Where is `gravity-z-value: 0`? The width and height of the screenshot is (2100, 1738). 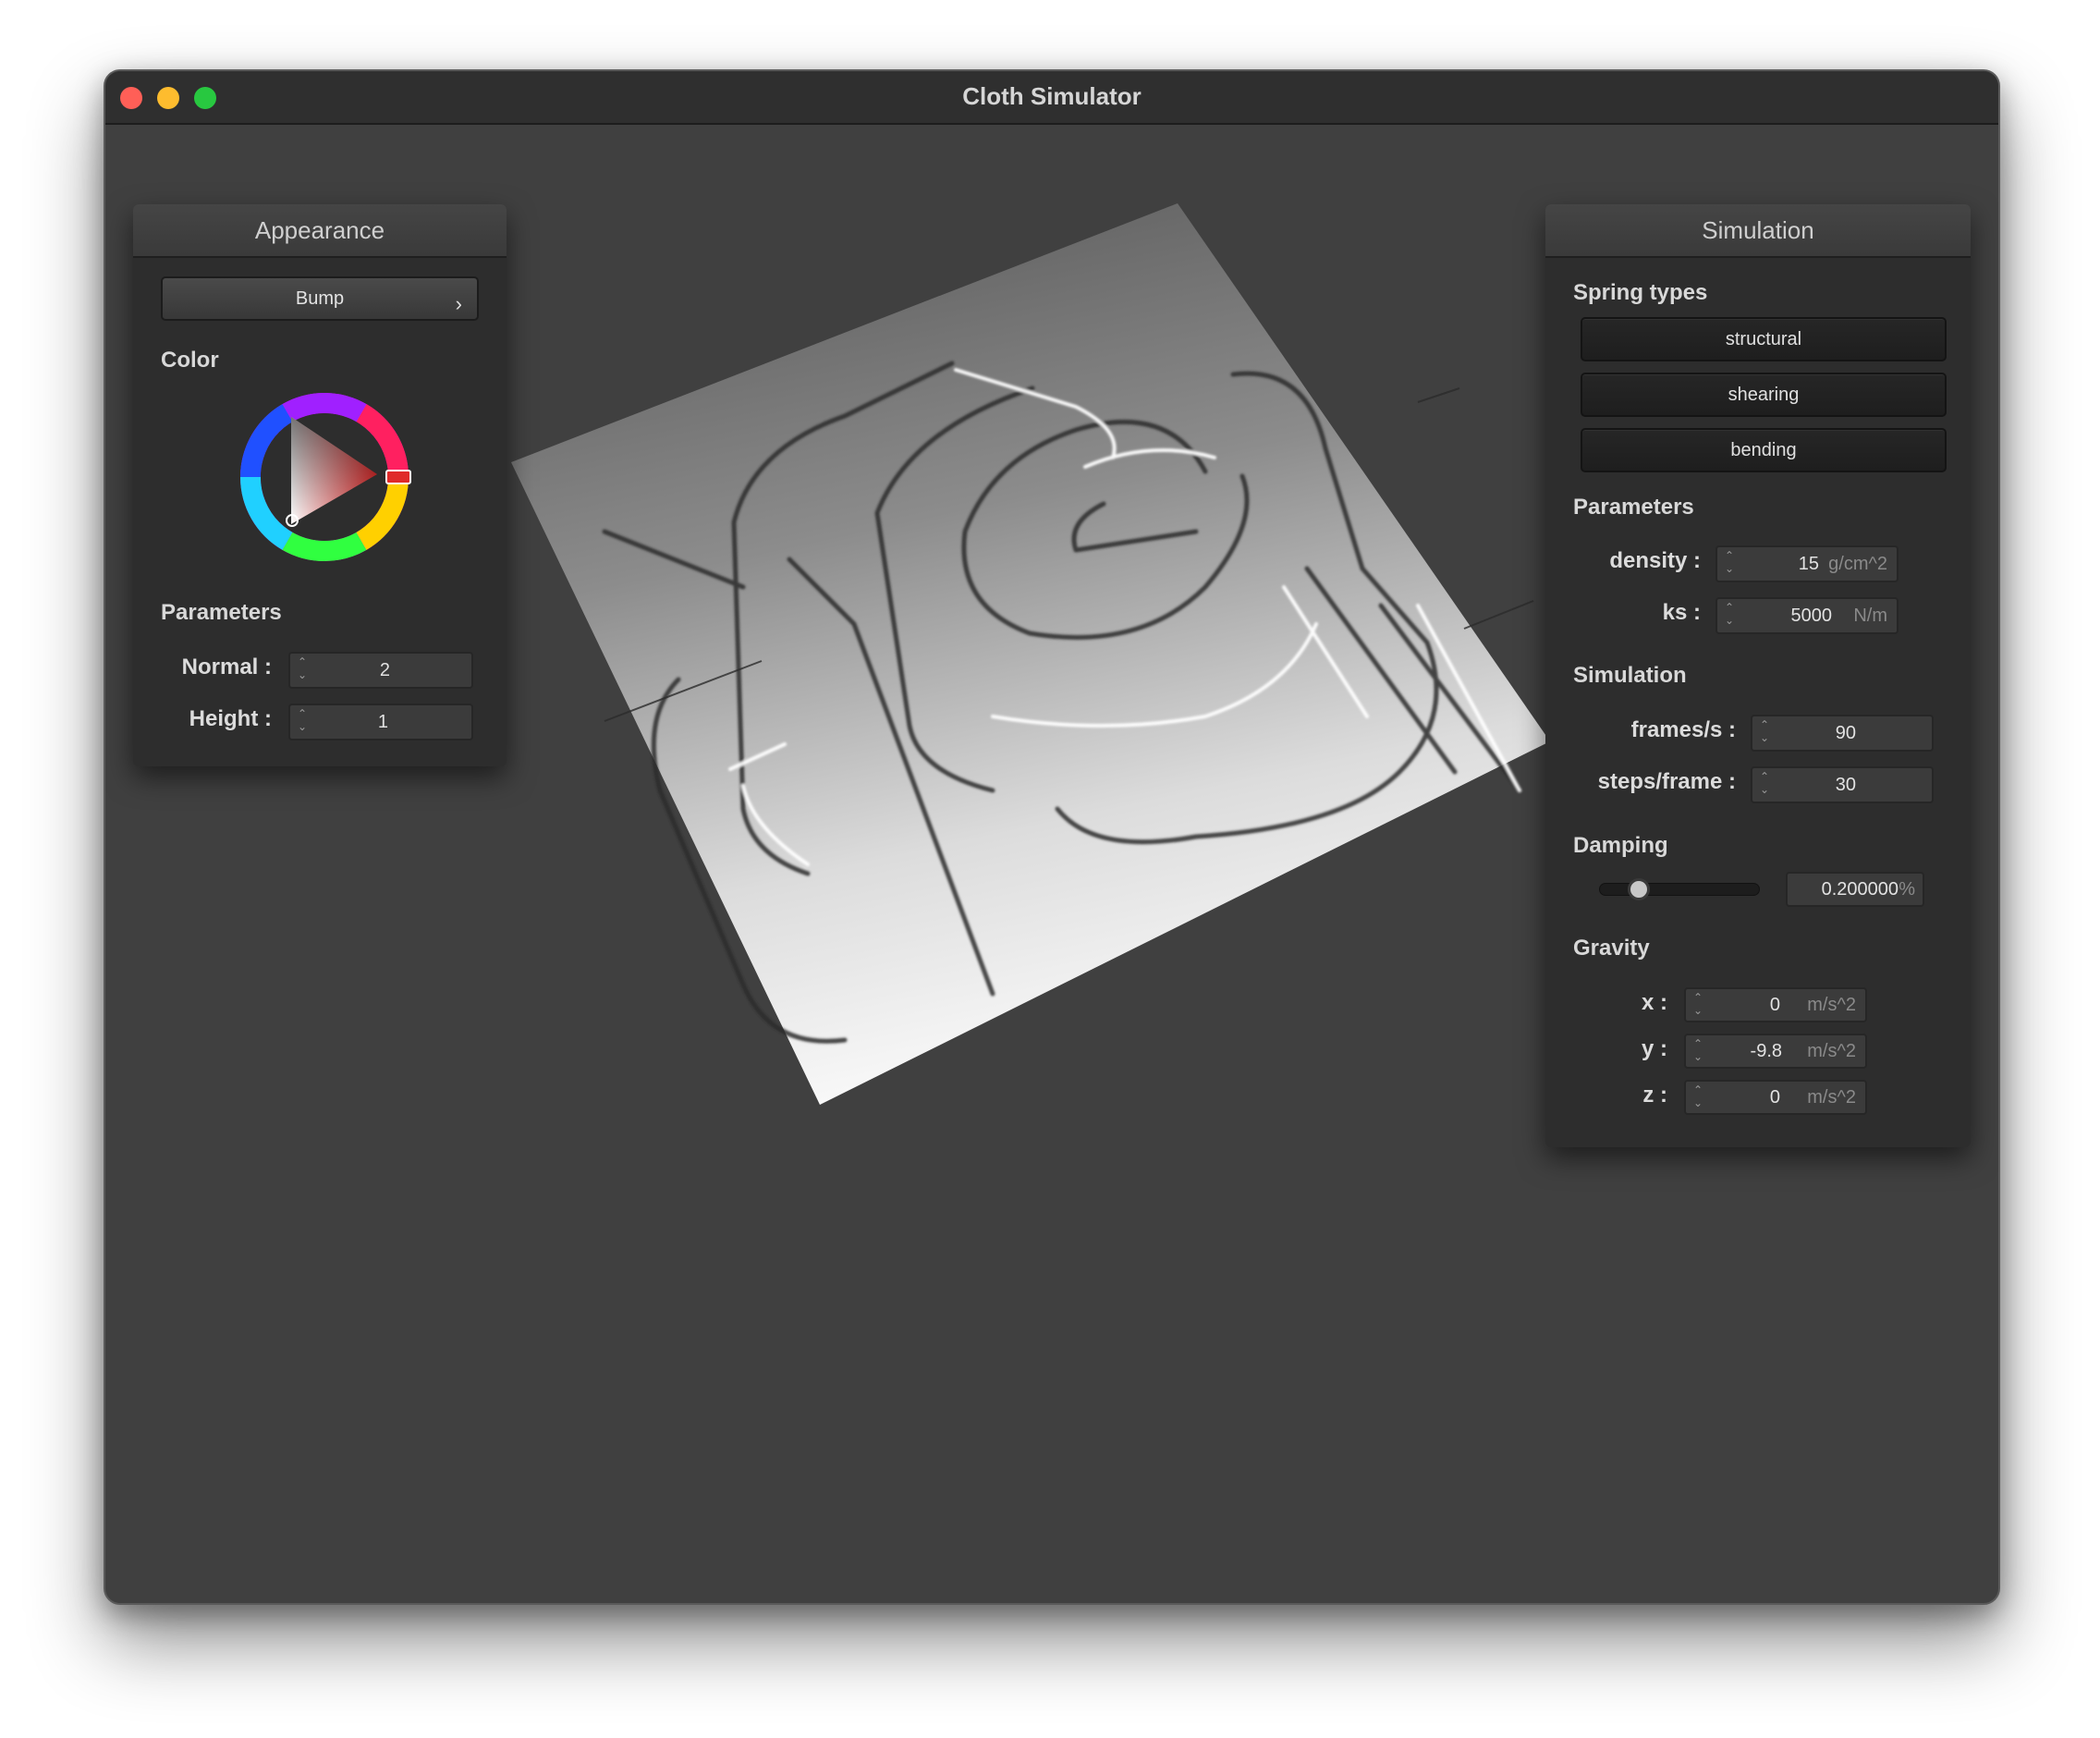 gravity-z-value: 0 is located at coordinates (1775, 1097).